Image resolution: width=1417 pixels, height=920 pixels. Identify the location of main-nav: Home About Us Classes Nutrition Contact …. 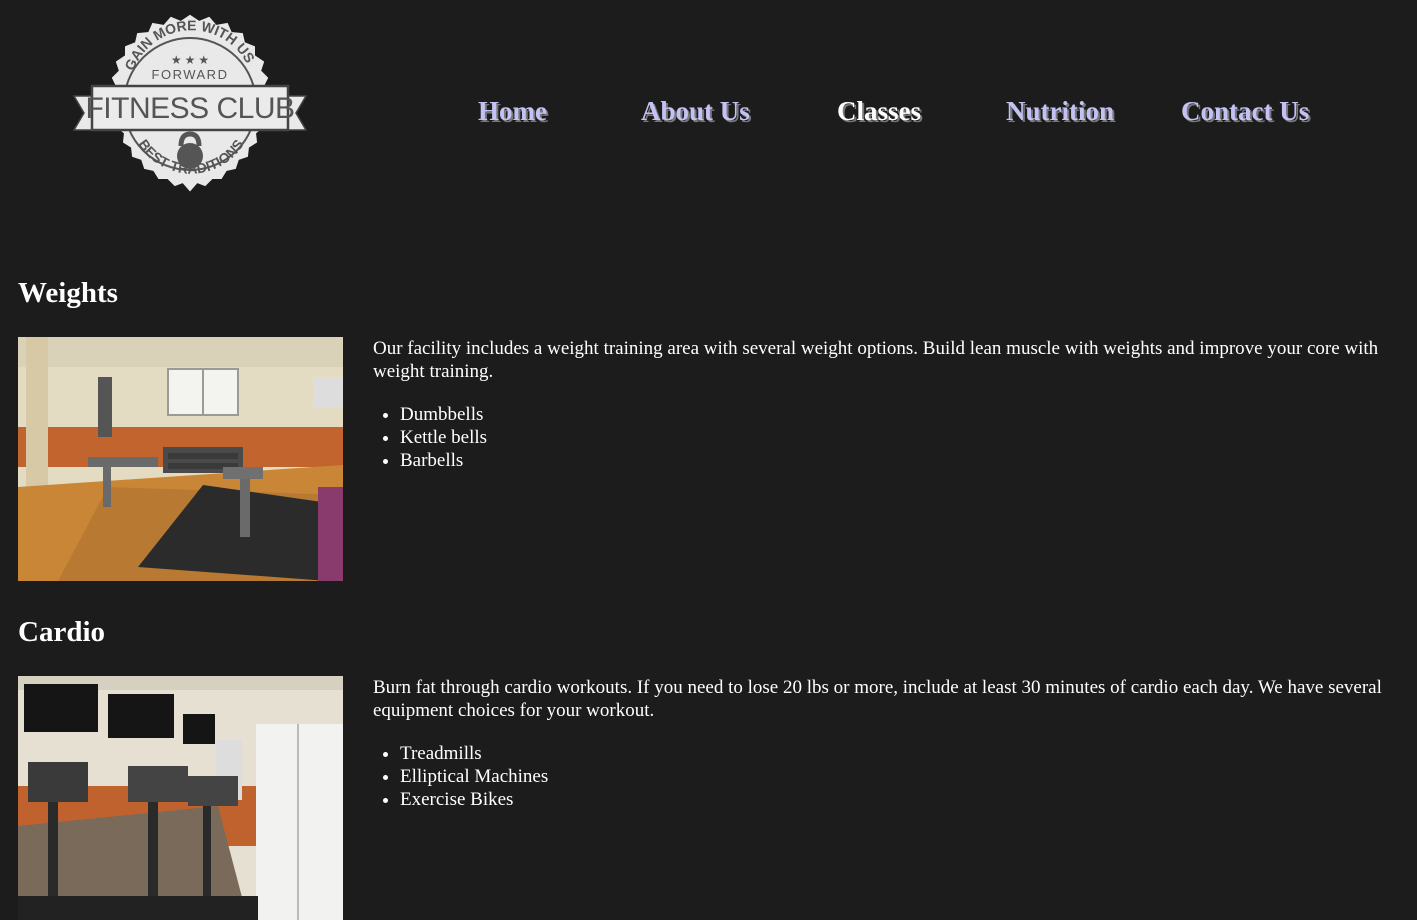
(708, 116).